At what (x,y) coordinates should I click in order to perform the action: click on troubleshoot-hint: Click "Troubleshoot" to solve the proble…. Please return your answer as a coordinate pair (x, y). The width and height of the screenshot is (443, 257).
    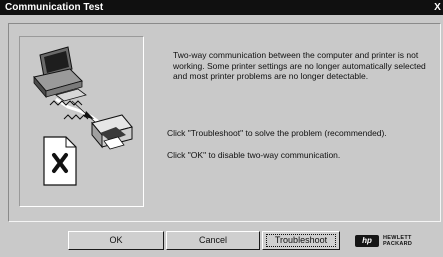
    Looking at the image, I should click on (277, 133).